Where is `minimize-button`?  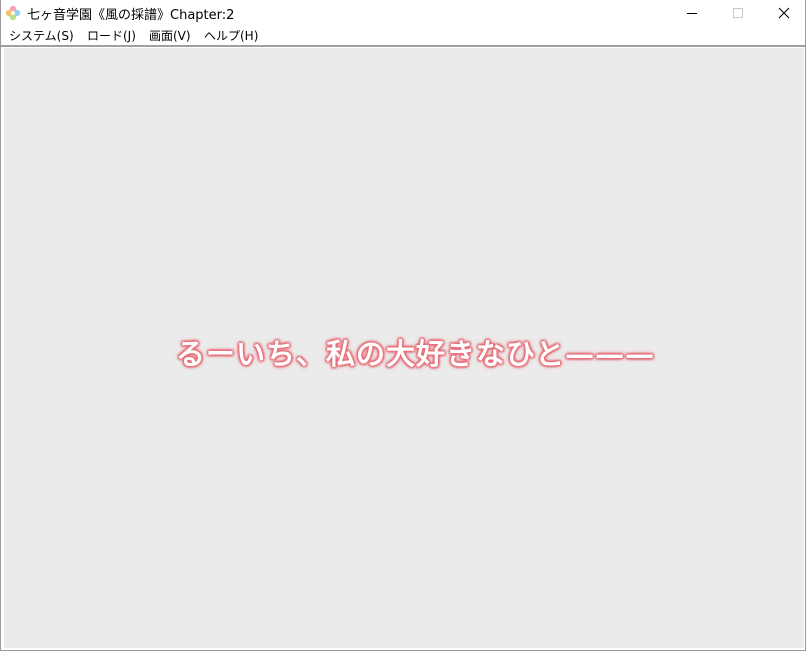
minimize-button is located at coordinates (692, 13).